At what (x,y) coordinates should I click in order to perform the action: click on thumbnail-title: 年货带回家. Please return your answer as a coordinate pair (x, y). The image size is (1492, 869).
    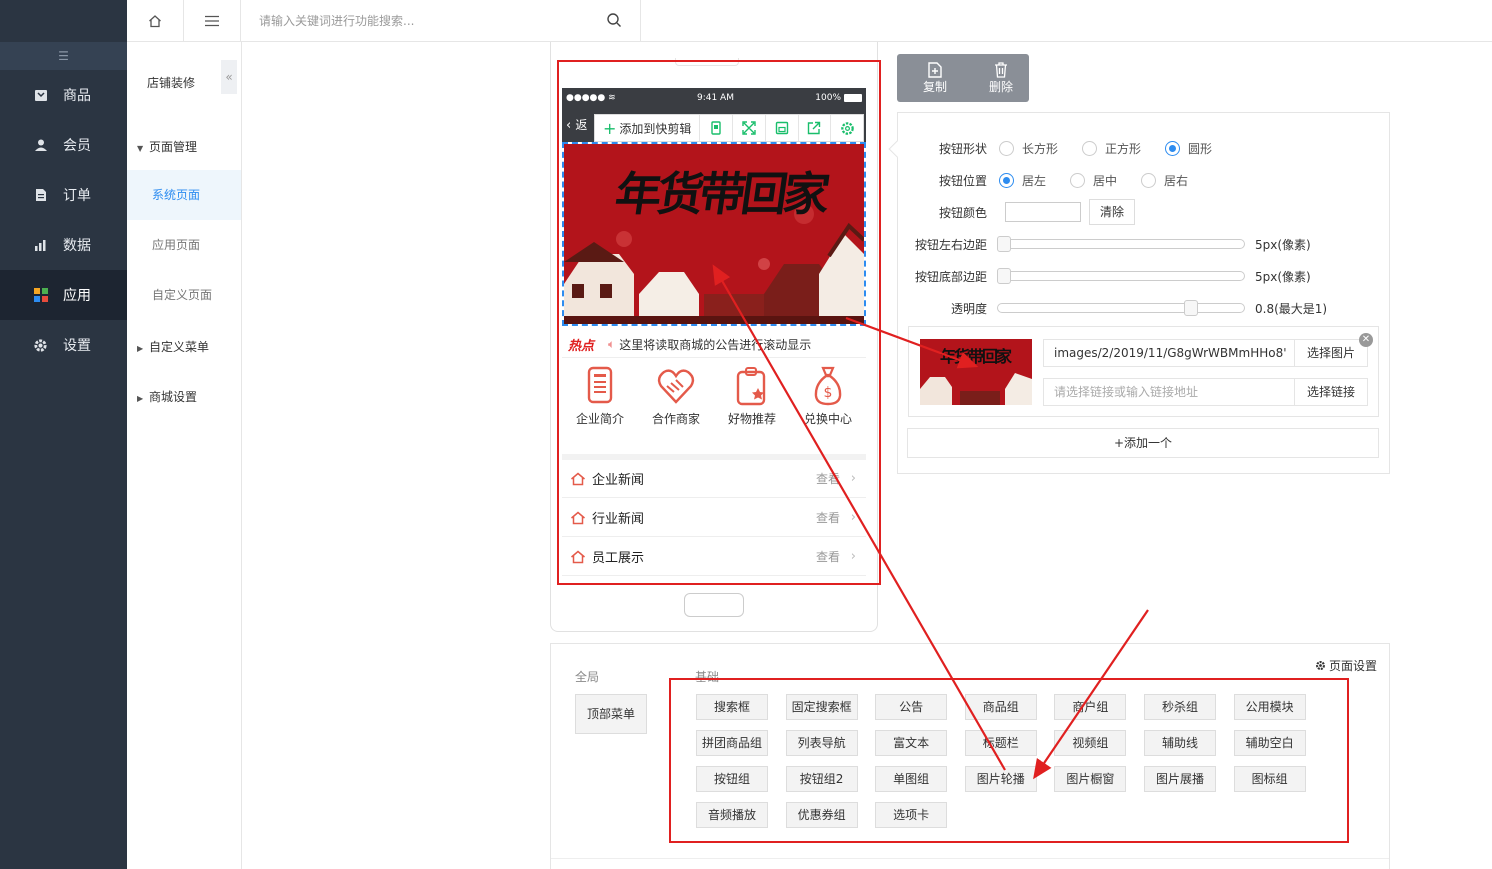
    Looking at the image, I should click on (976, 356).